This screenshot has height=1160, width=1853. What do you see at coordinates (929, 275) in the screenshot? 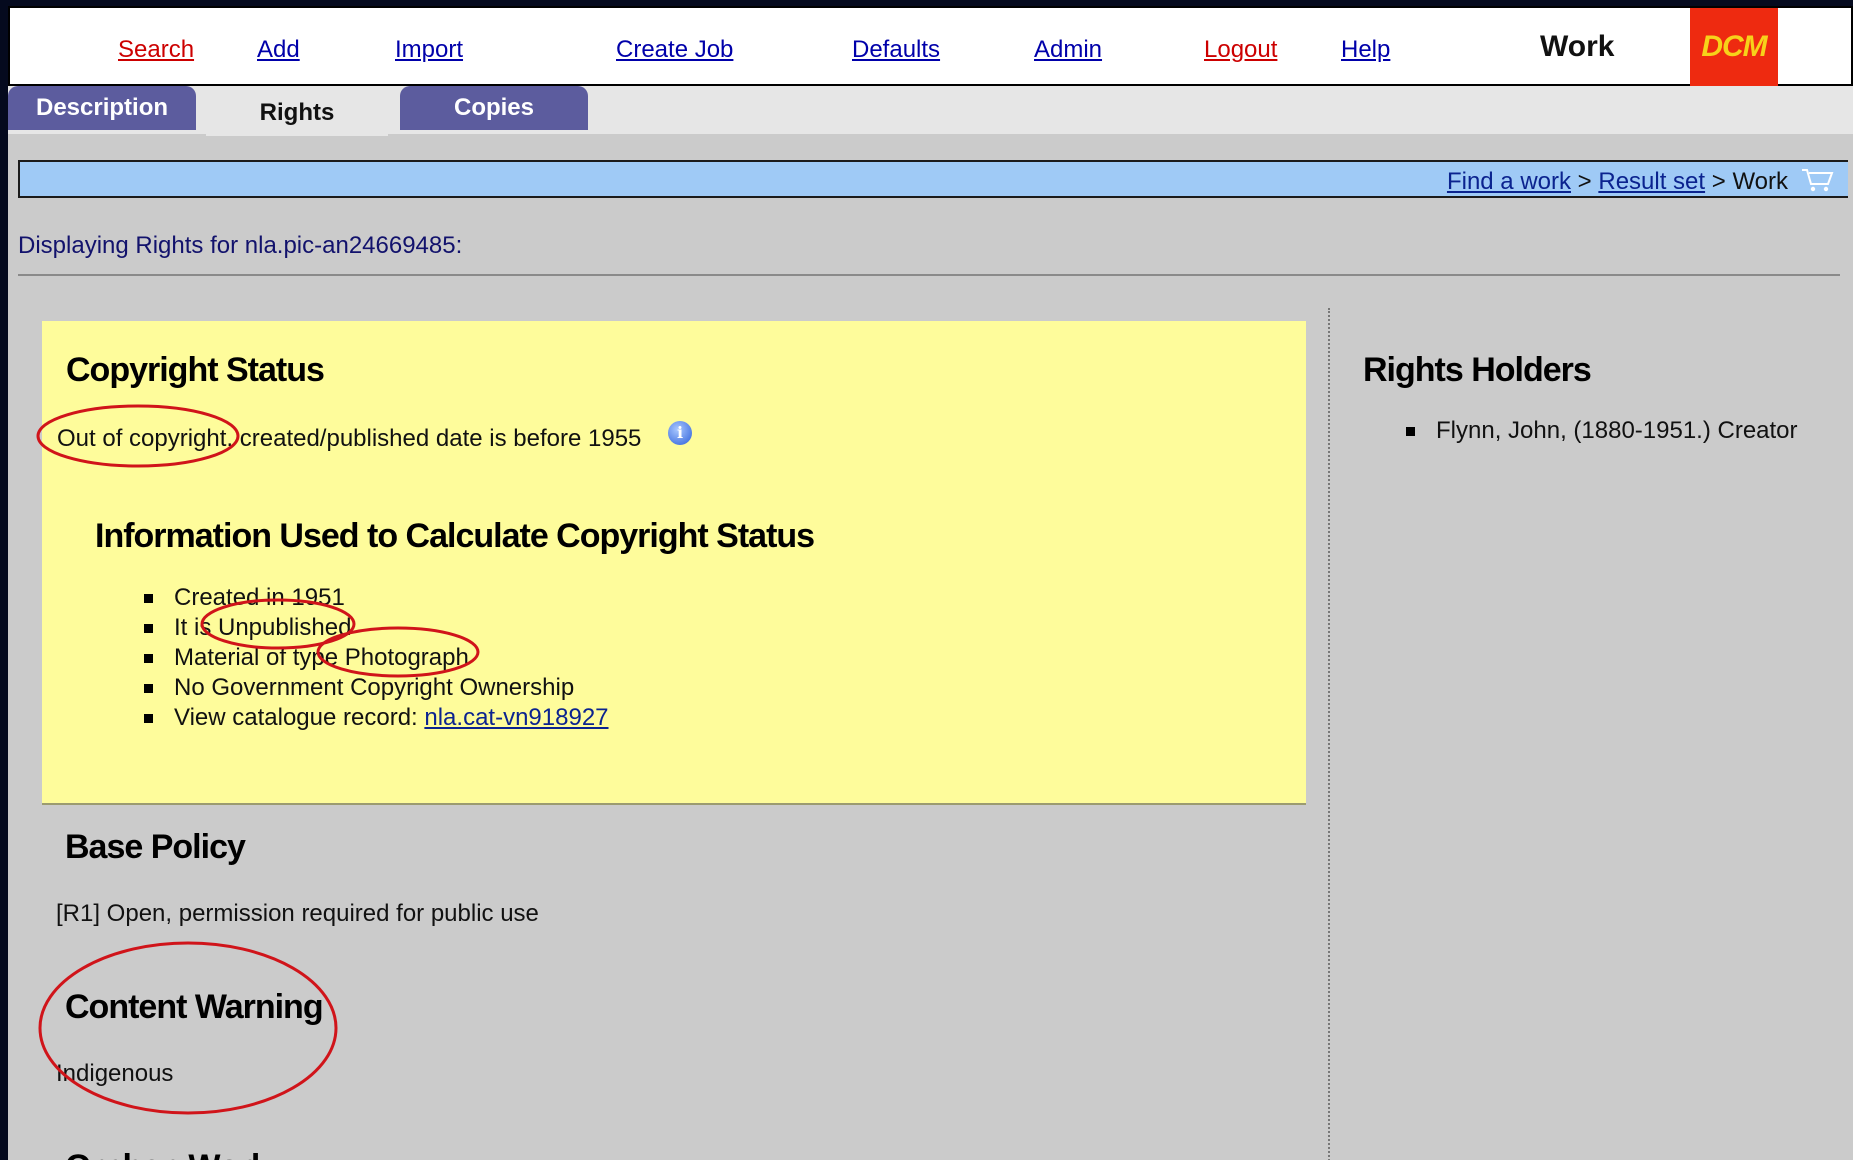
I see `divider` at bounding box center [929, 275].